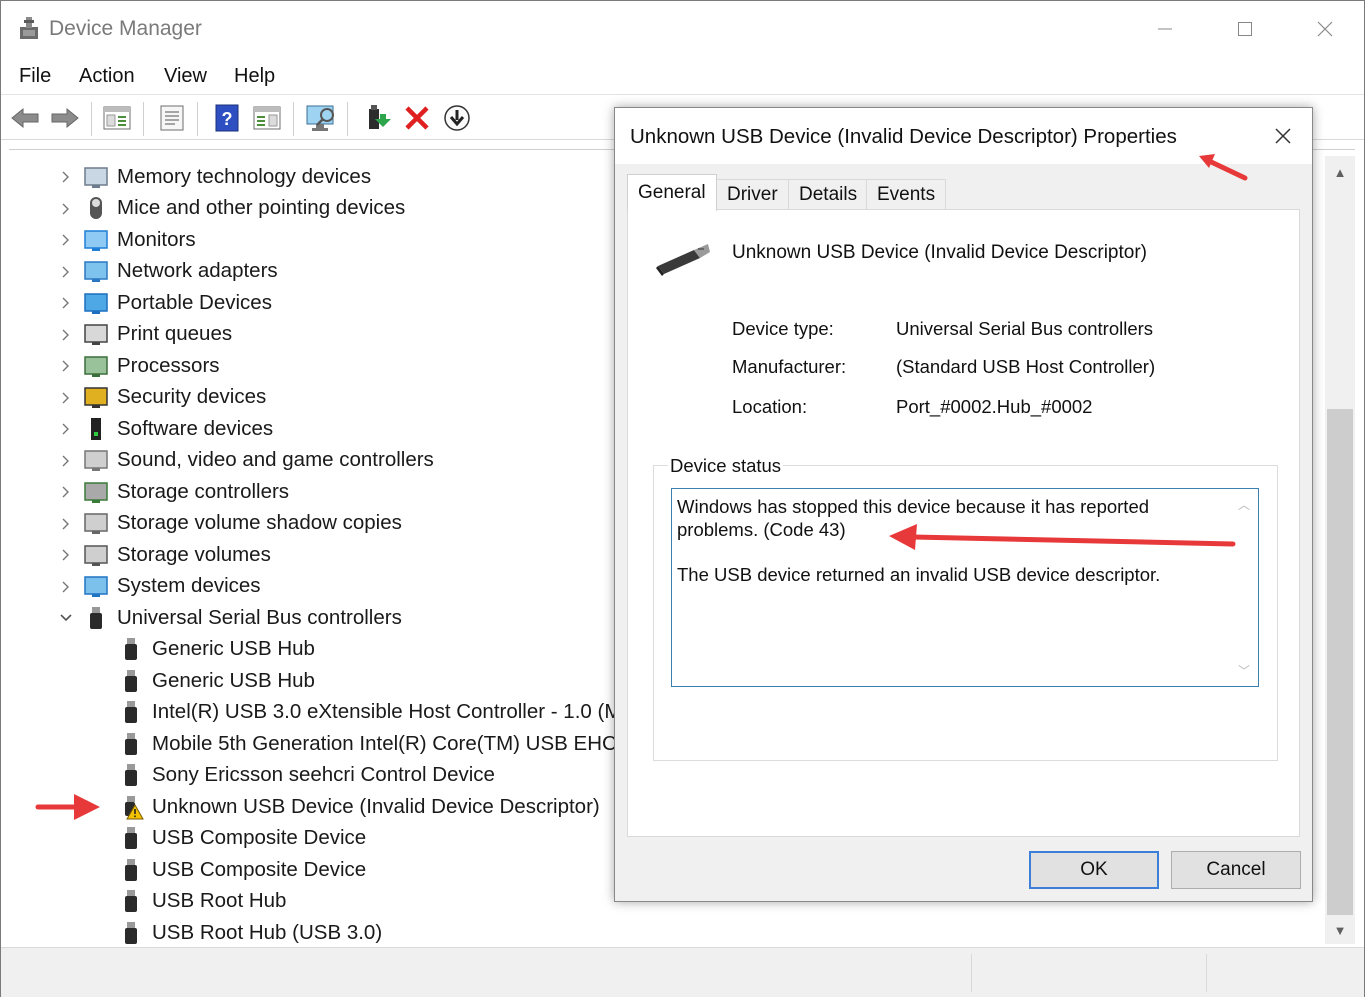 Image resolution: width=1365 pixels, height=997 pixels. What do you see at coordinates (227, 118) in the screenshot?
I see `help-button: ?` at bounding box center [227, 118].